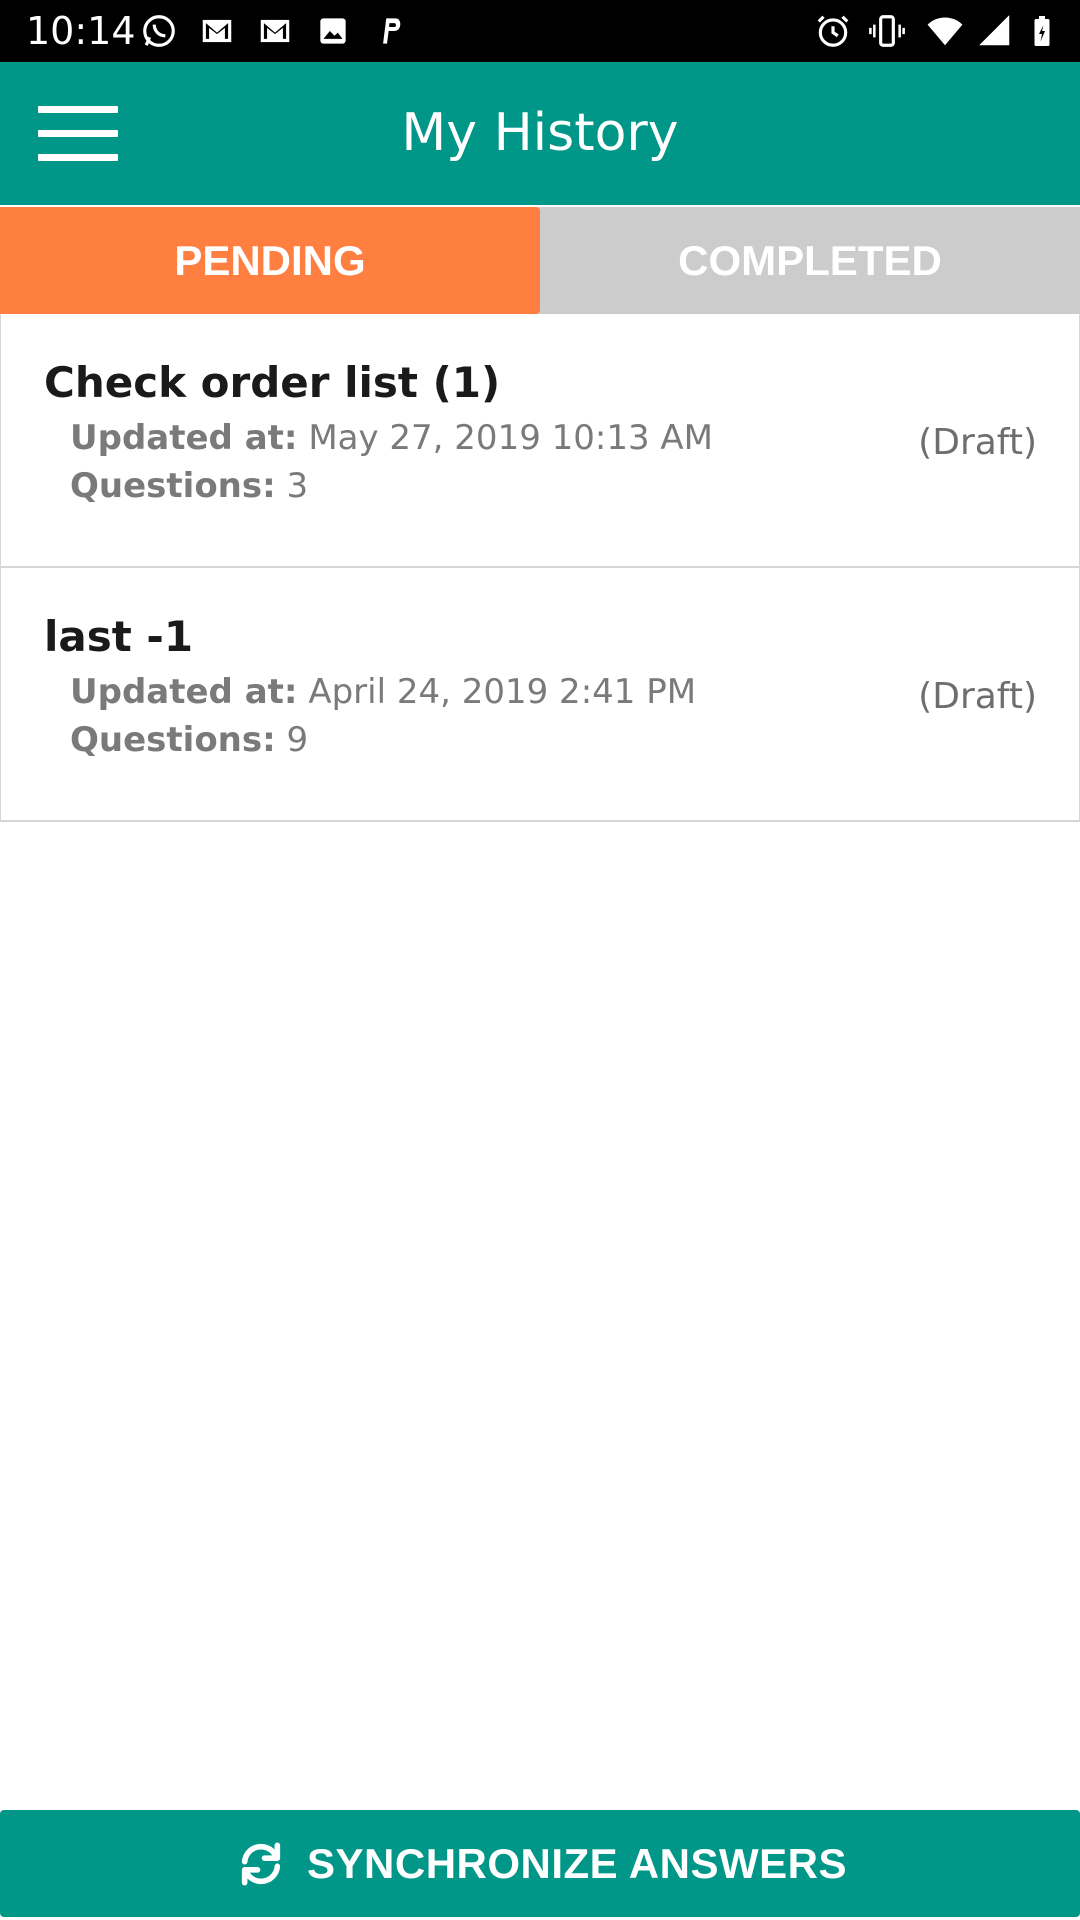  I want to click on item-updated: Updated at: May 27, 2019 10:13 AM, so click(391, 438).